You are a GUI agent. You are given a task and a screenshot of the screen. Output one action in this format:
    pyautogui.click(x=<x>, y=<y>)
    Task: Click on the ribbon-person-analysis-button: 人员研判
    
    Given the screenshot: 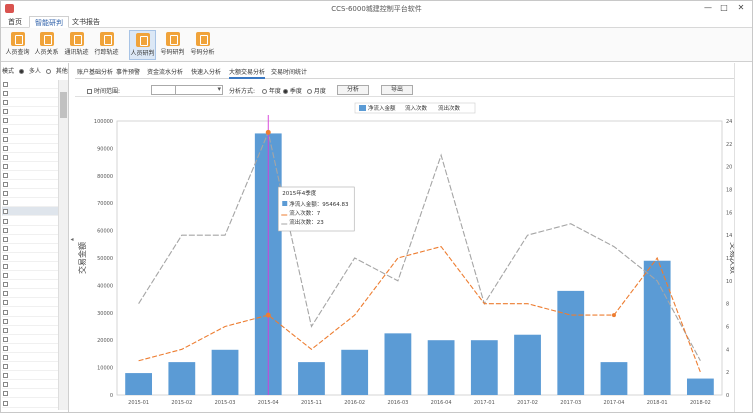 What is the action you would take?
    pyautogui.click(x=142, y=45)
    